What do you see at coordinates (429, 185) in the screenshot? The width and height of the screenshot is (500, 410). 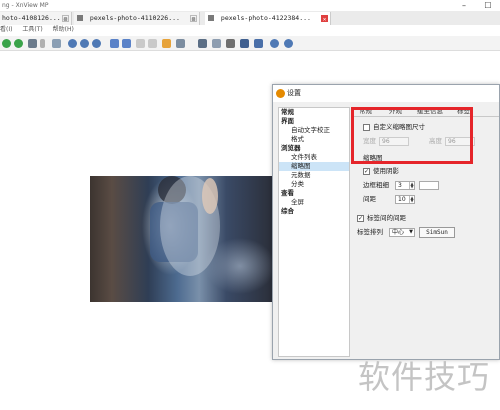 I see `border-color-swatch` at bounding box center [429, 185].